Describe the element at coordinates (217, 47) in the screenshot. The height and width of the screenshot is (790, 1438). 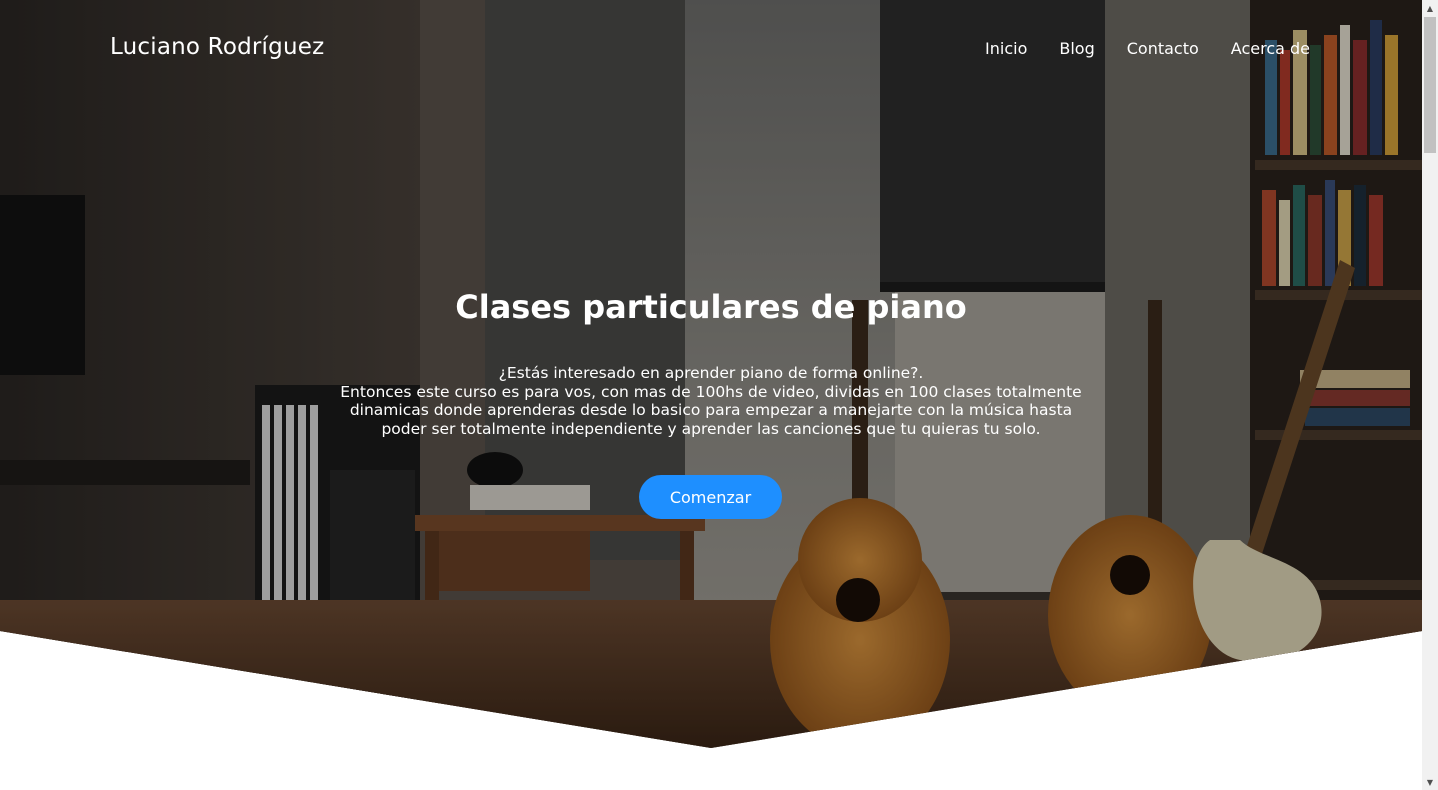
I see `site-brand: Luciano Rodríguez` at that location.